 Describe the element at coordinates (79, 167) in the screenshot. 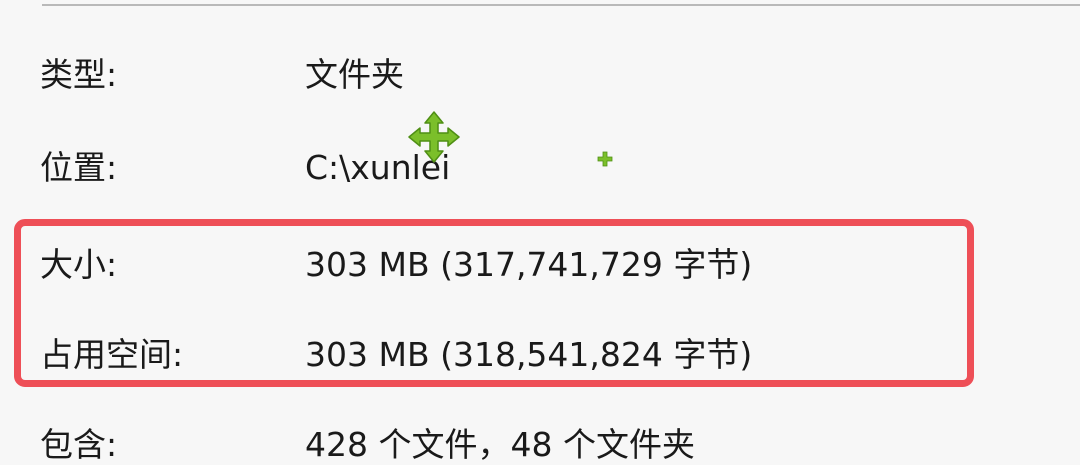

I see `location-label: 位置:` at that location.